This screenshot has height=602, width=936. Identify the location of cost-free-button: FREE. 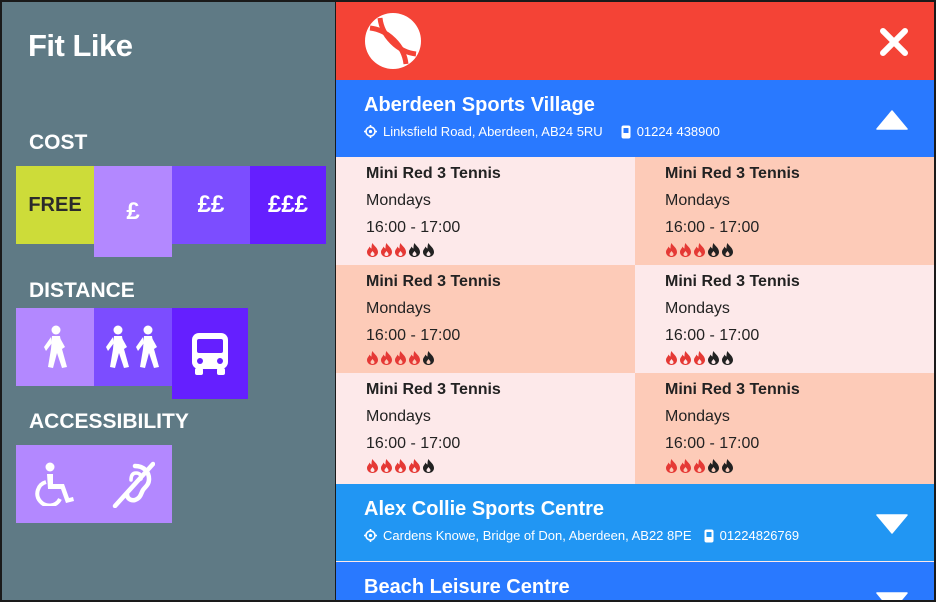
(55, 205).